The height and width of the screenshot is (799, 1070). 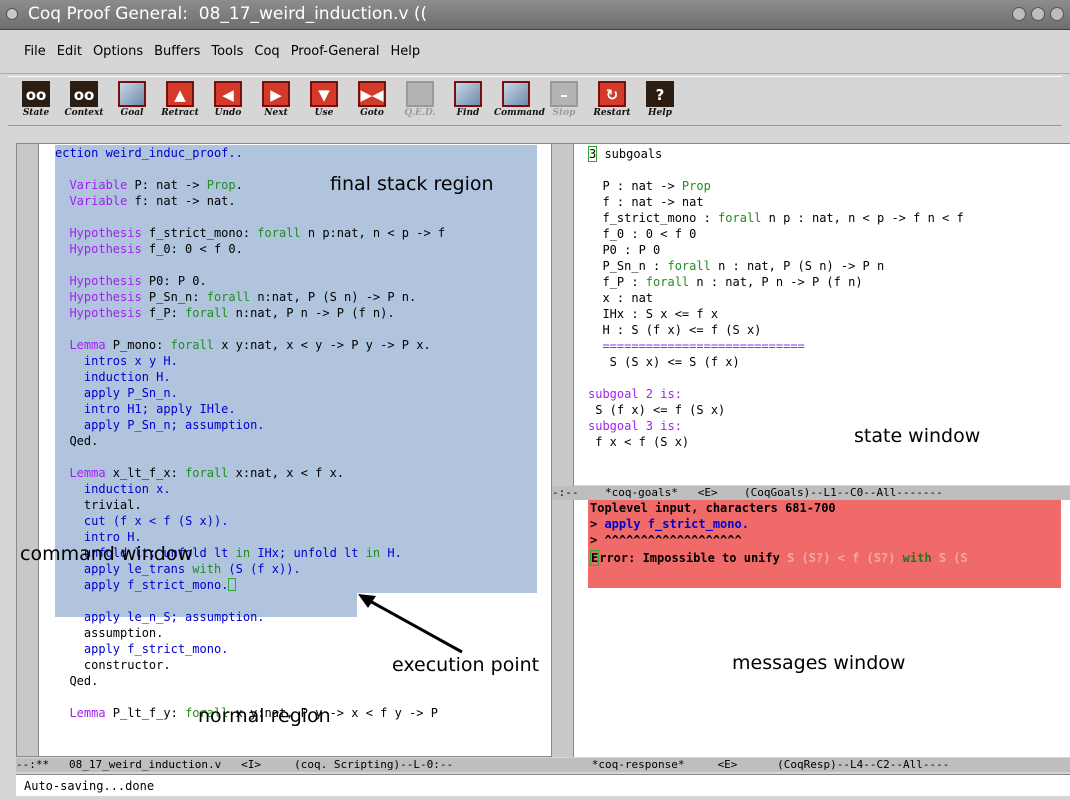 What do you see at coordinates (152, 201) in the screenshot?
I see `script-line: Variable f: nat -> nat.` at bounding box center [152, 201].